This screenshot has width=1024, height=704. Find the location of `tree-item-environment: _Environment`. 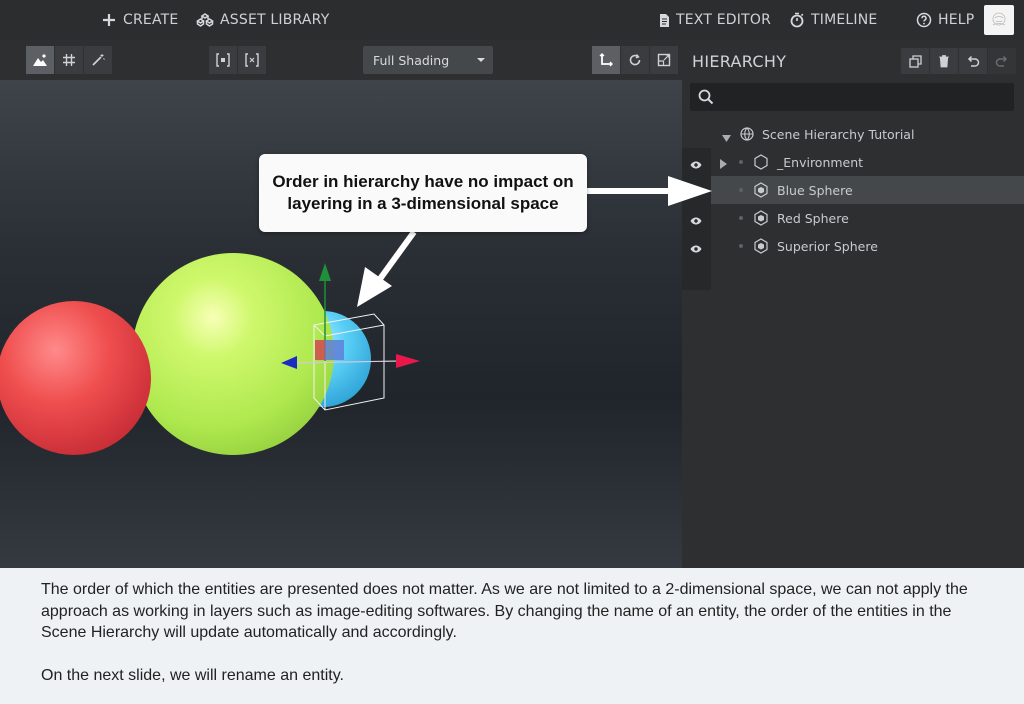

tree-item-environment: _Environment is located at coordinates (867, 162).